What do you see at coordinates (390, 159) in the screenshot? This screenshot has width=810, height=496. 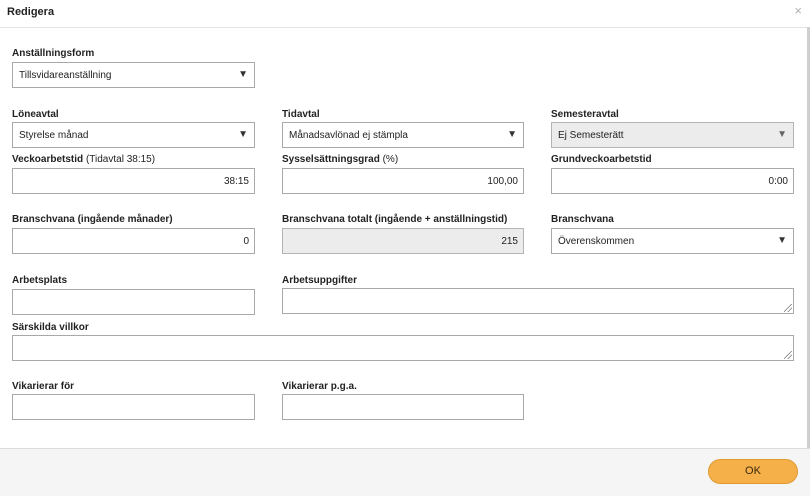 I see `sysselsattningsgrad-label-note: (%)` at bounding box center [390, 159].